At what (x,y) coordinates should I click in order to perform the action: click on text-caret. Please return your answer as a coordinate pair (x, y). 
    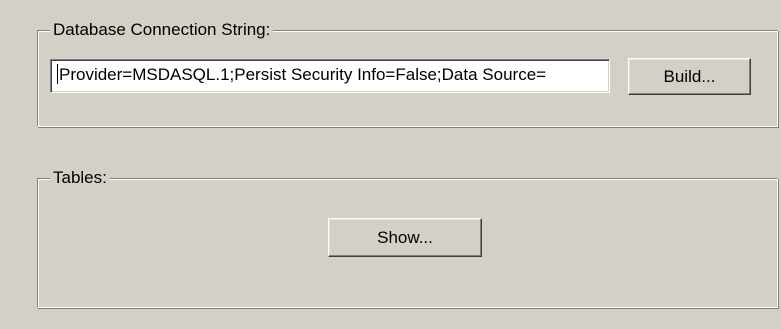
    Looking at the image, I should click on (57, 74).